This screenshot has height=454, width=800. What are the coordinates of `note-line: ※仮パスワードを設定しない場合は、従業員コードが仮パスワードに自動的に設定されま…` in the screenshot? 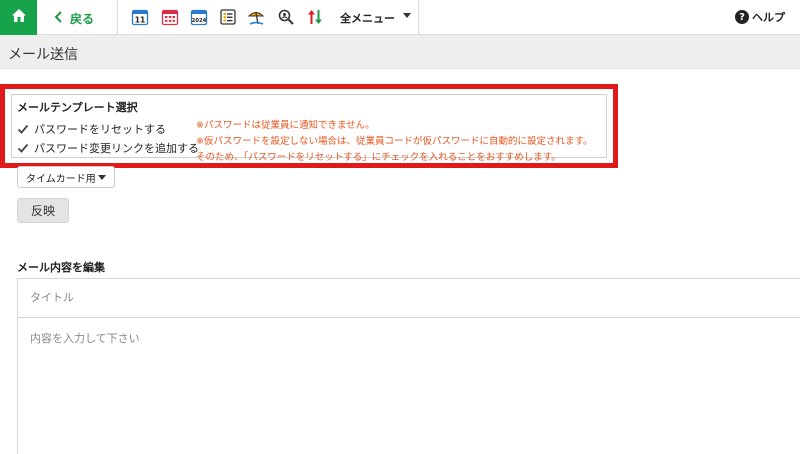 It's located at (394, 141).